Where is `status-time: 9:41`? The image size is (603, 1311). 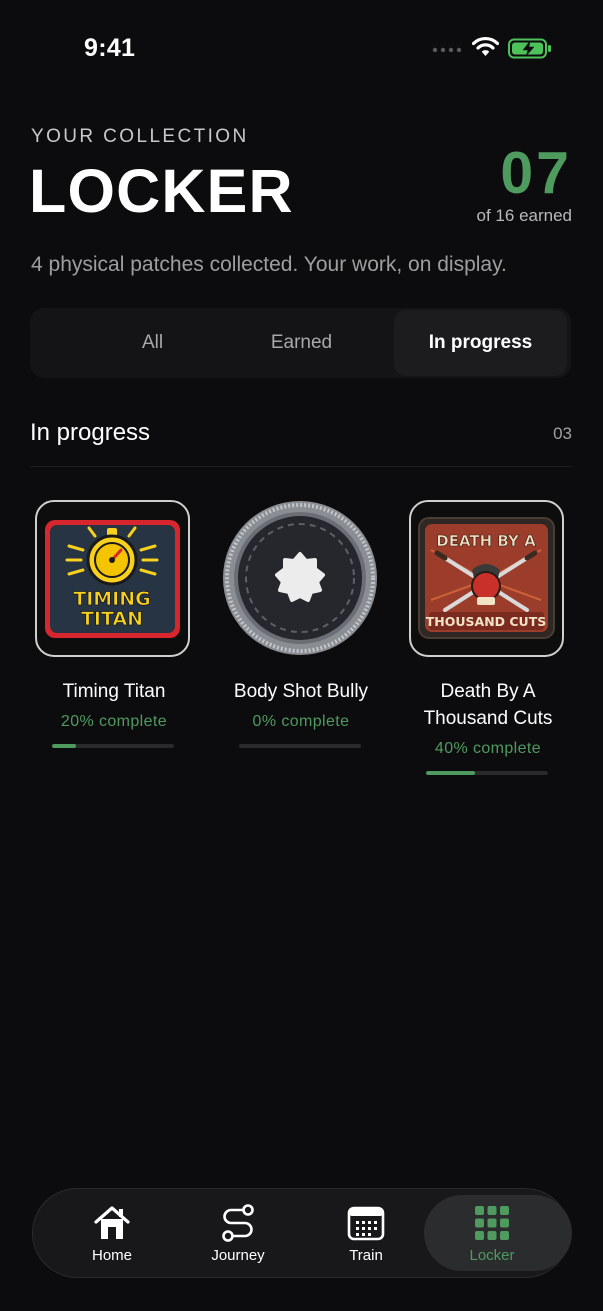 status-time: 9:41 is located at coordinates (110, 48).